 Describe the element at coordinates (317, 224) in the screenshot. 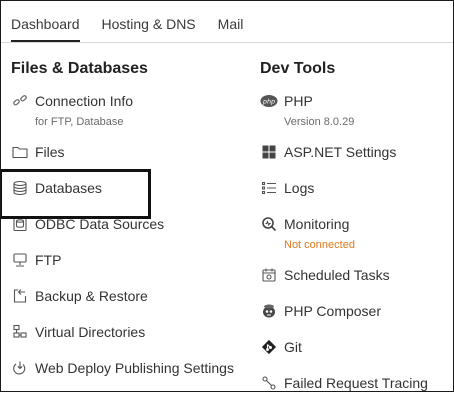

I see `monitoring-label: Monitoring` at that location.